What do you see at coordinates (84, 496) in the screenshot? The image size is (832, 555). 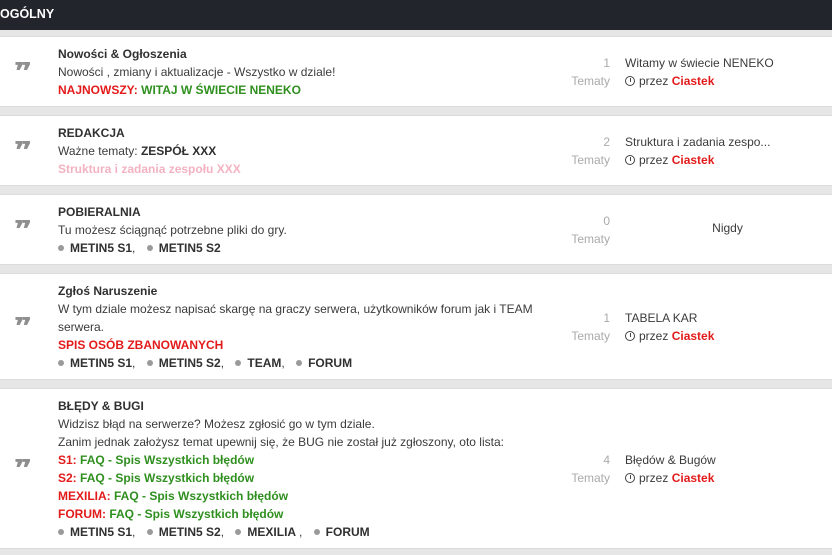 I see `list-prefix: MEXILIA:` at bounding box center [84, 496].